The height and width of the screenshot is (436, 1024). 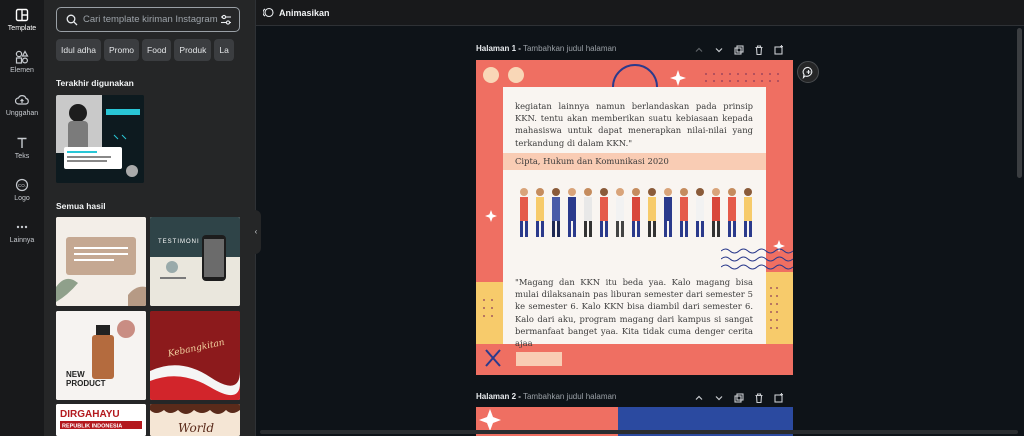 I want to click on rail-label: Elemen, so click(x=22, y=70).